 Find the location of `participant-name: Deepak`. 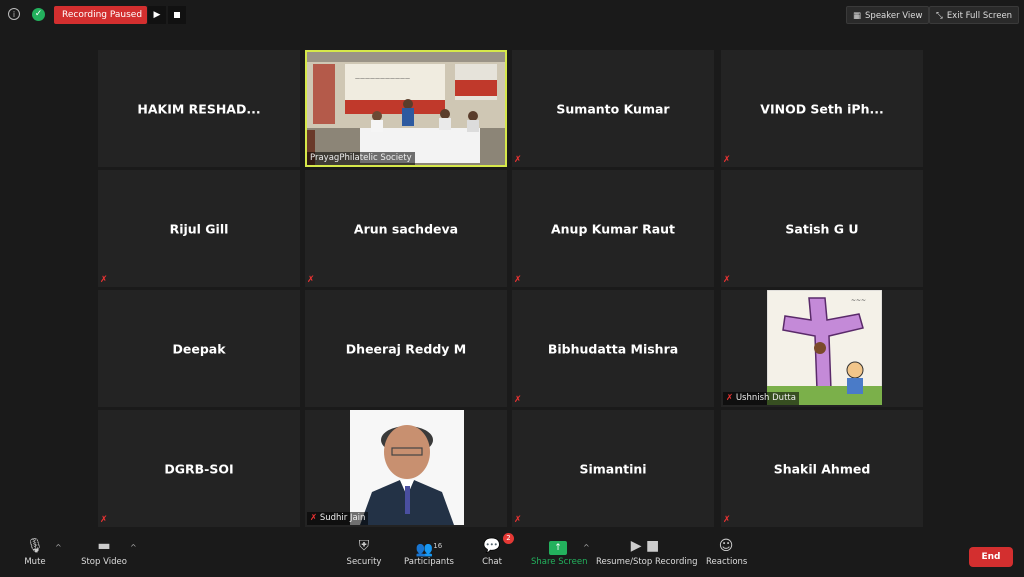

participant-name: Deepak is located at coordinates (199, 348).